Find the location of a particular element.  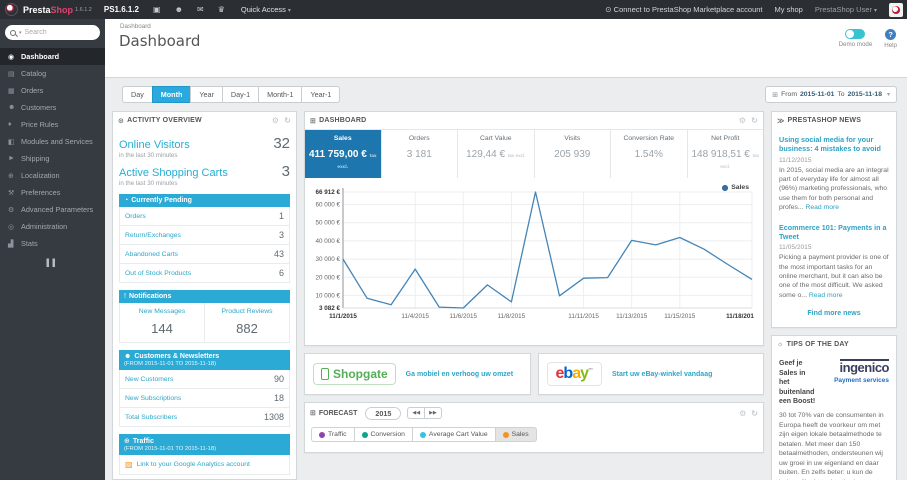

sidebar-item-stats: ▟ Stats is located at coordinates (52, 243).